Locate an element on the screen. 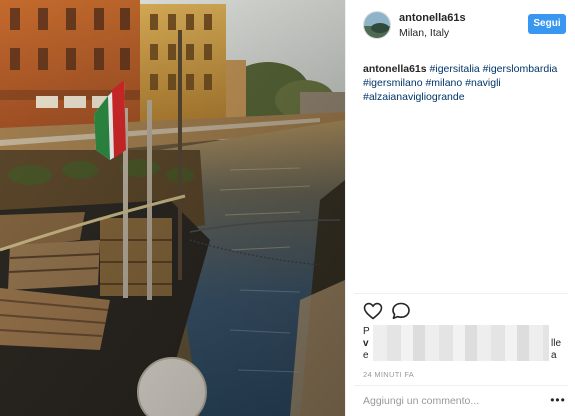 The height and width of the screenshot is (416, 575). heart-icon-svg is located at coordinates (373, 311).